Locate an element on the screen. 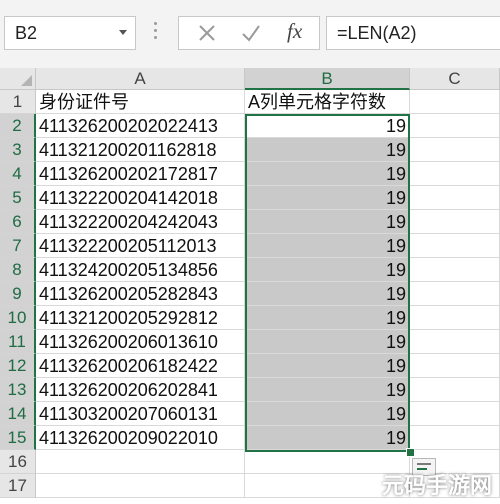  formula-bar: B2 fx =LEN(A2) is located at coordinates (250, 34).